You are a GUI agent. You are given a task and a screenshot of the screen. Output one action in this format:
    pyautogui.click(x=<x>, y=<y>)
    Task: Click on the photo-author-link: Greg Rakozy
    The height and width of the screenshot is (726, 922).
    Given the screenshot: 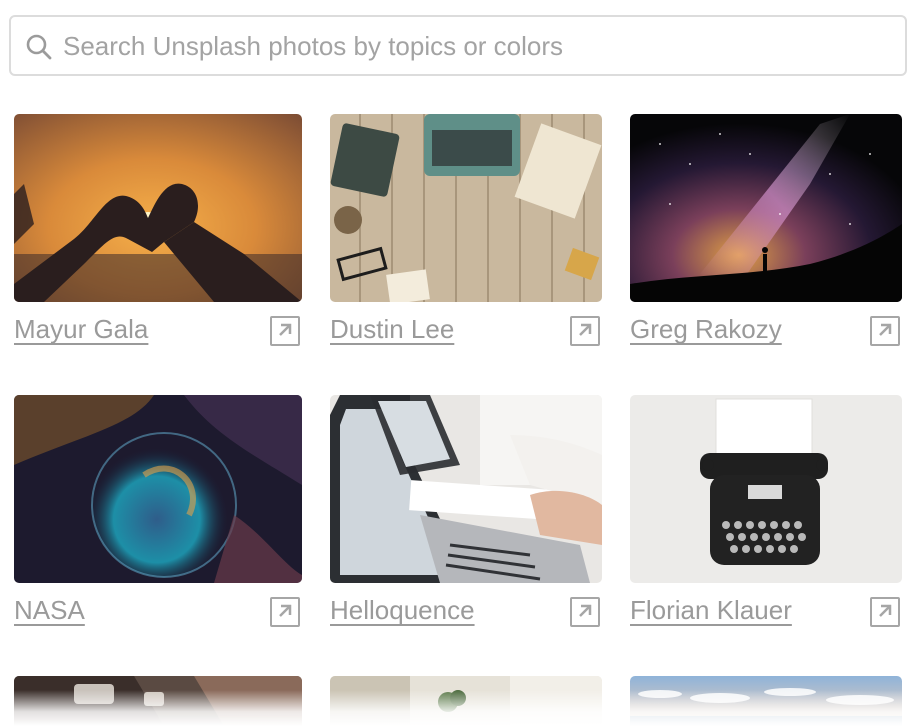 What is the action you would take?
    pyautogui.click(x=706, y=329)
    